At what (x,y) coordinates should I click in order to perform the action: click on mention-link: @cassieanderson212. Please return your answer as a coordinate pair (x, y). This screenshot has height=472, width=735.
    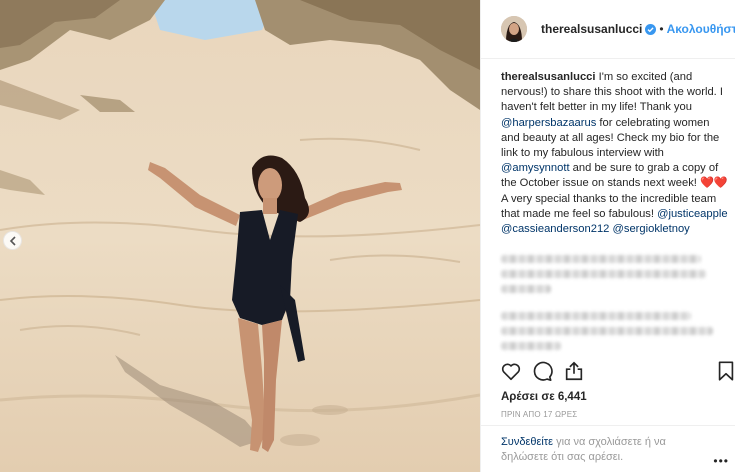
    Looking at the image, I should click on (555, 229).